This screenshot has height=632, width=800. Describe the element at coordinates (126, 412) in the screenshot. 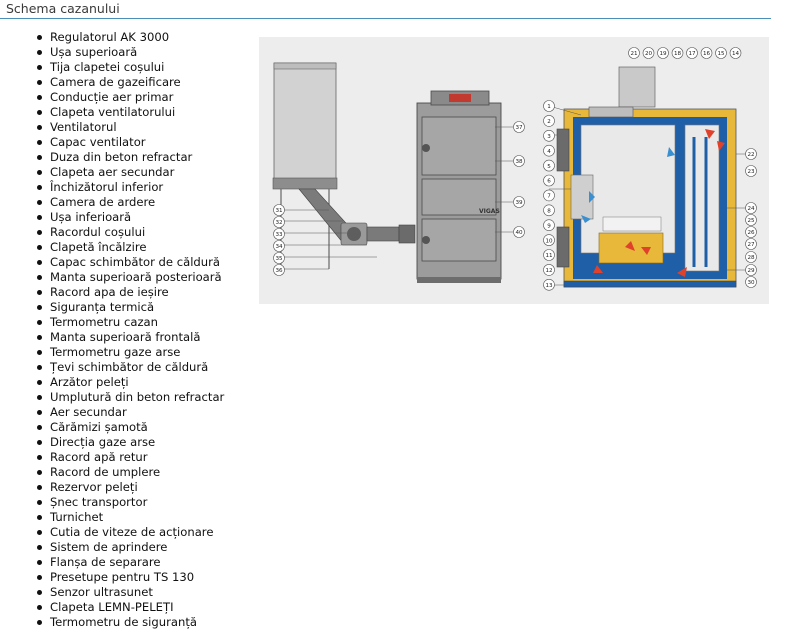

I see `part-list-item: Aer secundar` at that location.